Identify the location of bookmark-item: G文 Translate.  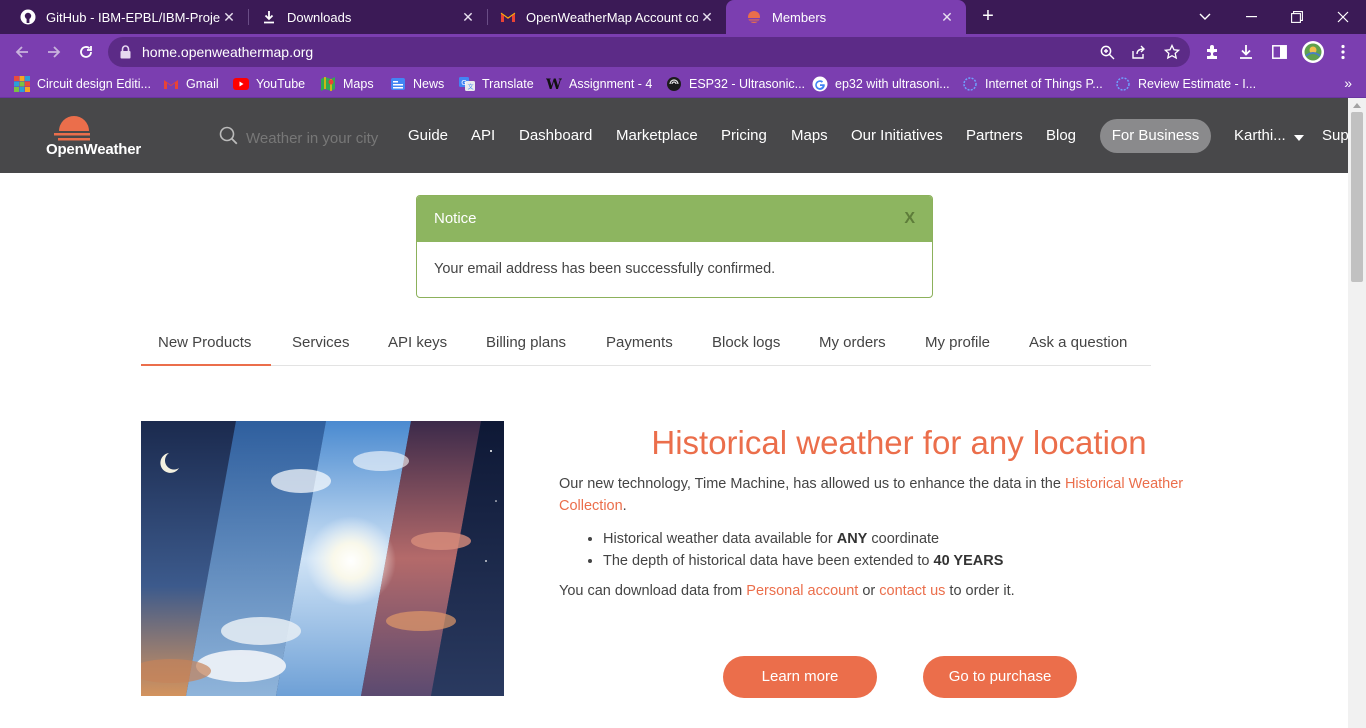
(496, 84).